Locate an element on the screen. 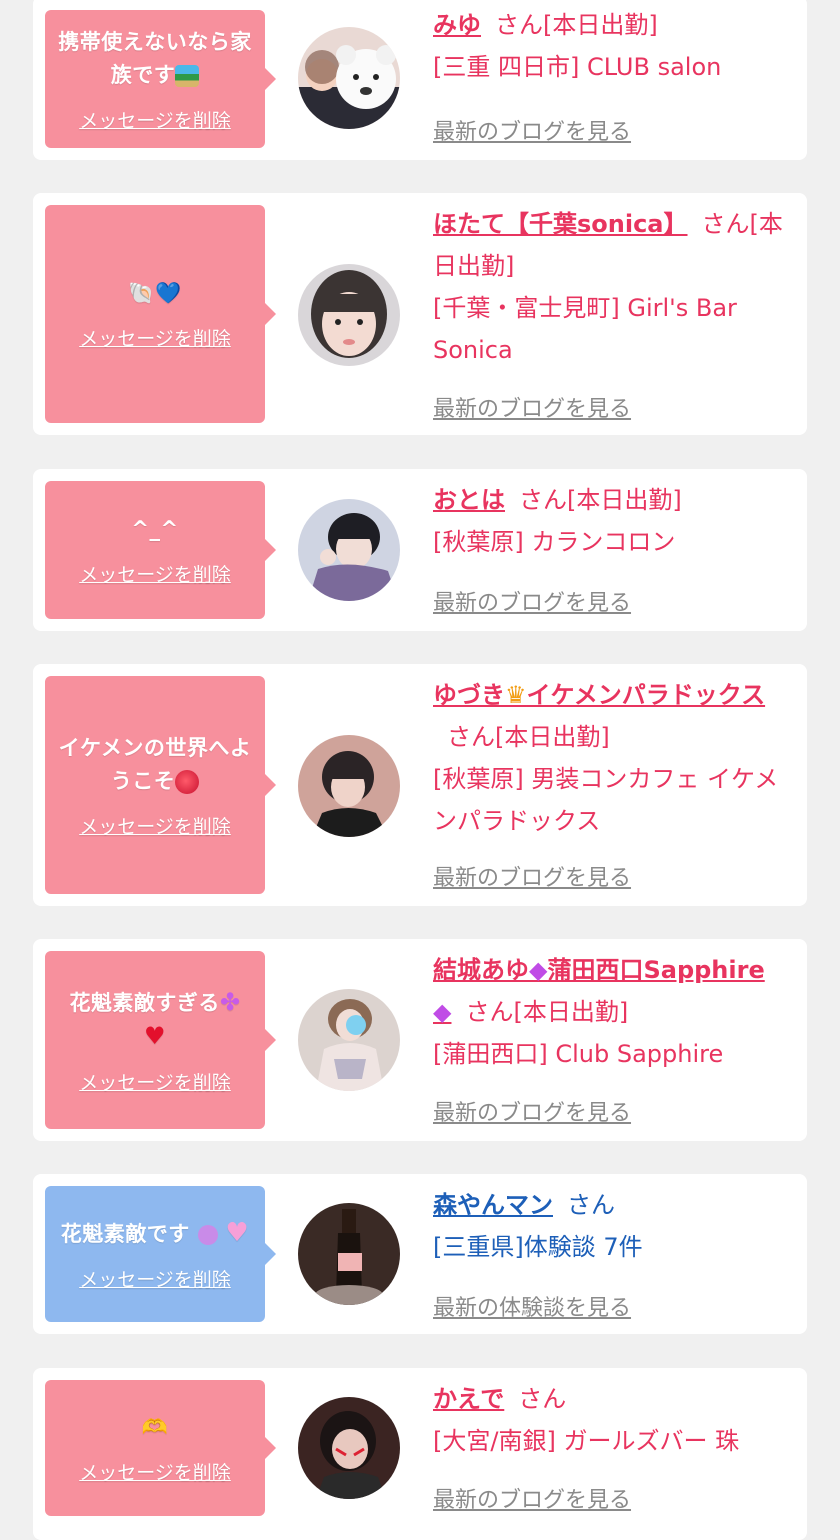  message-bubble: 花魁素敵すぎる✤ ♥ メッセージを削除 is located at coordinates (160, 1040).